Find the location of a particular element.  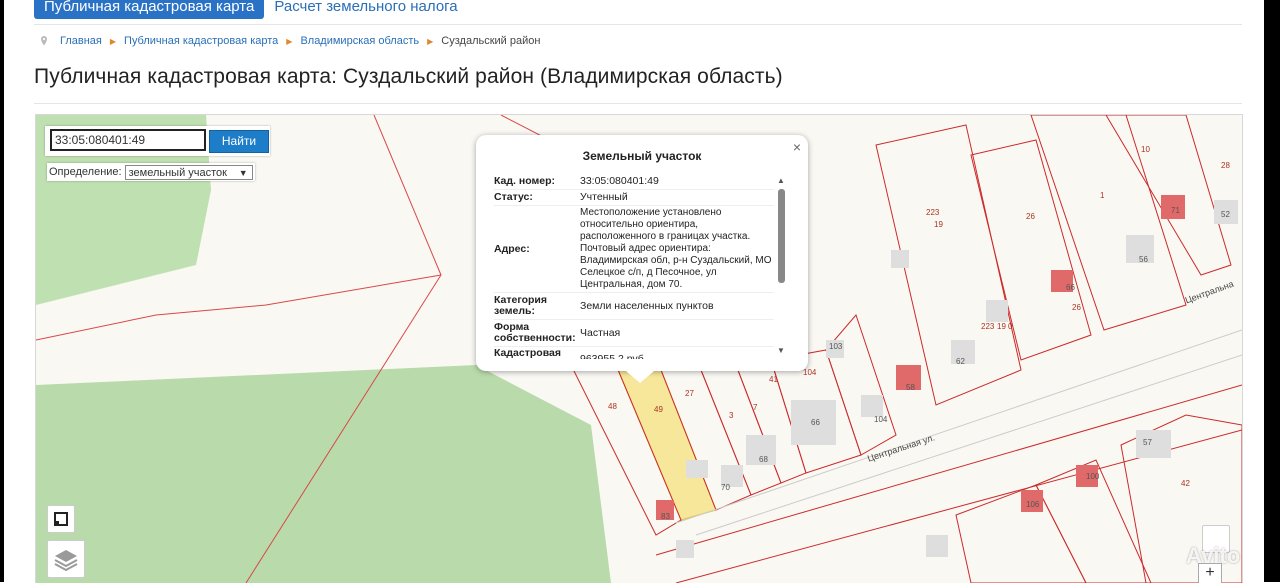

row-label: Статус: is located at coordinates (513, 197).